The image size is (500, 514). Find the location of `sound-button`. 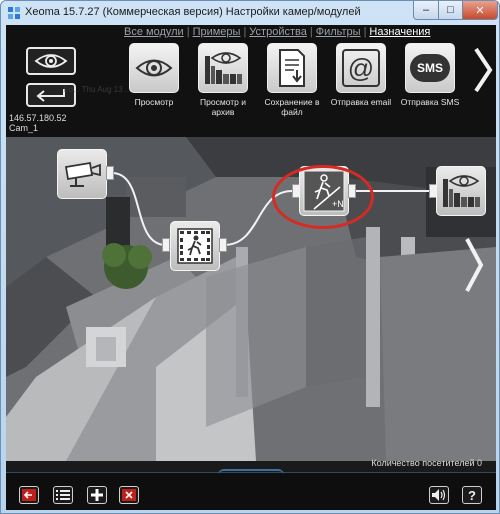

sound-button is located at coordinates (439, 495).